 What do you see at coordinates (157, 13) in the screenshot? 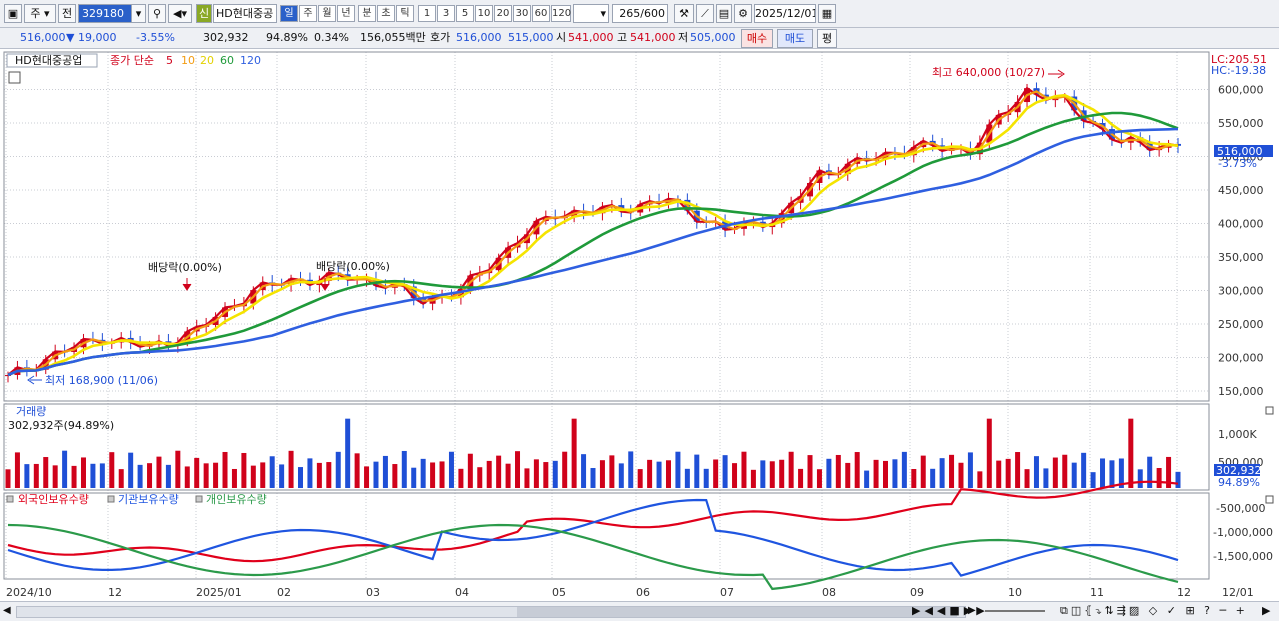
I see `search-icon: ⚲` at bounding box center [157, 13].